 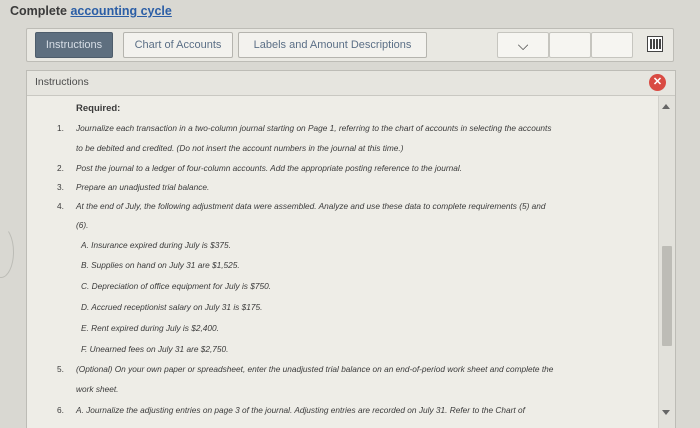 I want to click on edge-artifact, so click(x=7, y=252).